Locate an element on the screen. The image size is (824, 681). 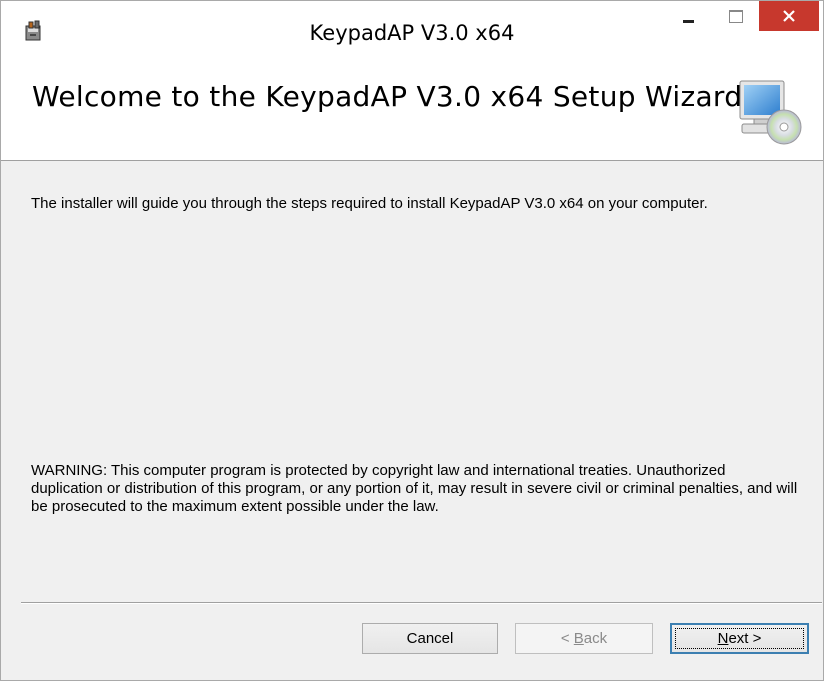
maximize-button is located at coordinates (739, 16).